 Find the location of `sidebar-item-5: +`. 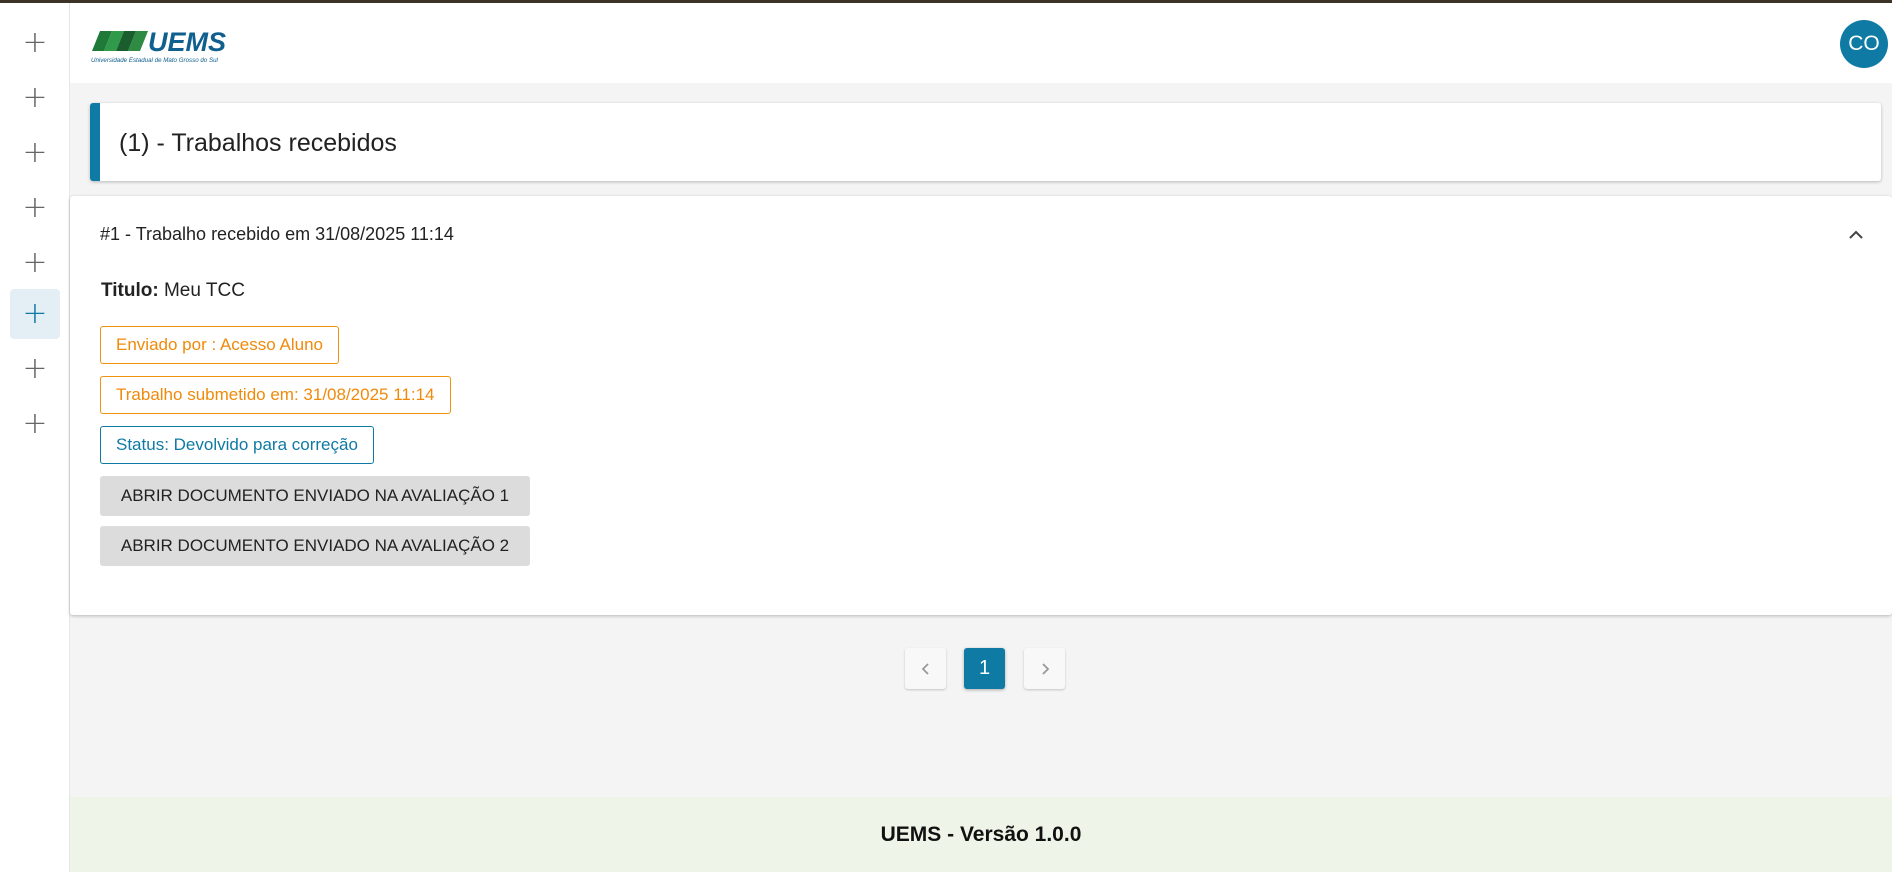

sidebar-item-5: + is located at coordinates (35, 263).